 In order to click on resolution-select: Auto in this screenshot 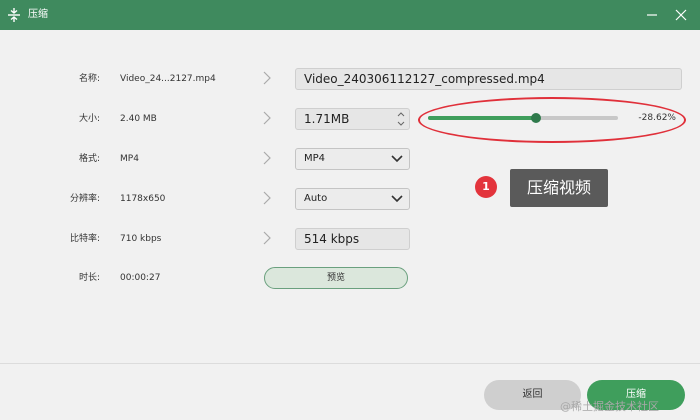, I will do `click(352, 199)`.